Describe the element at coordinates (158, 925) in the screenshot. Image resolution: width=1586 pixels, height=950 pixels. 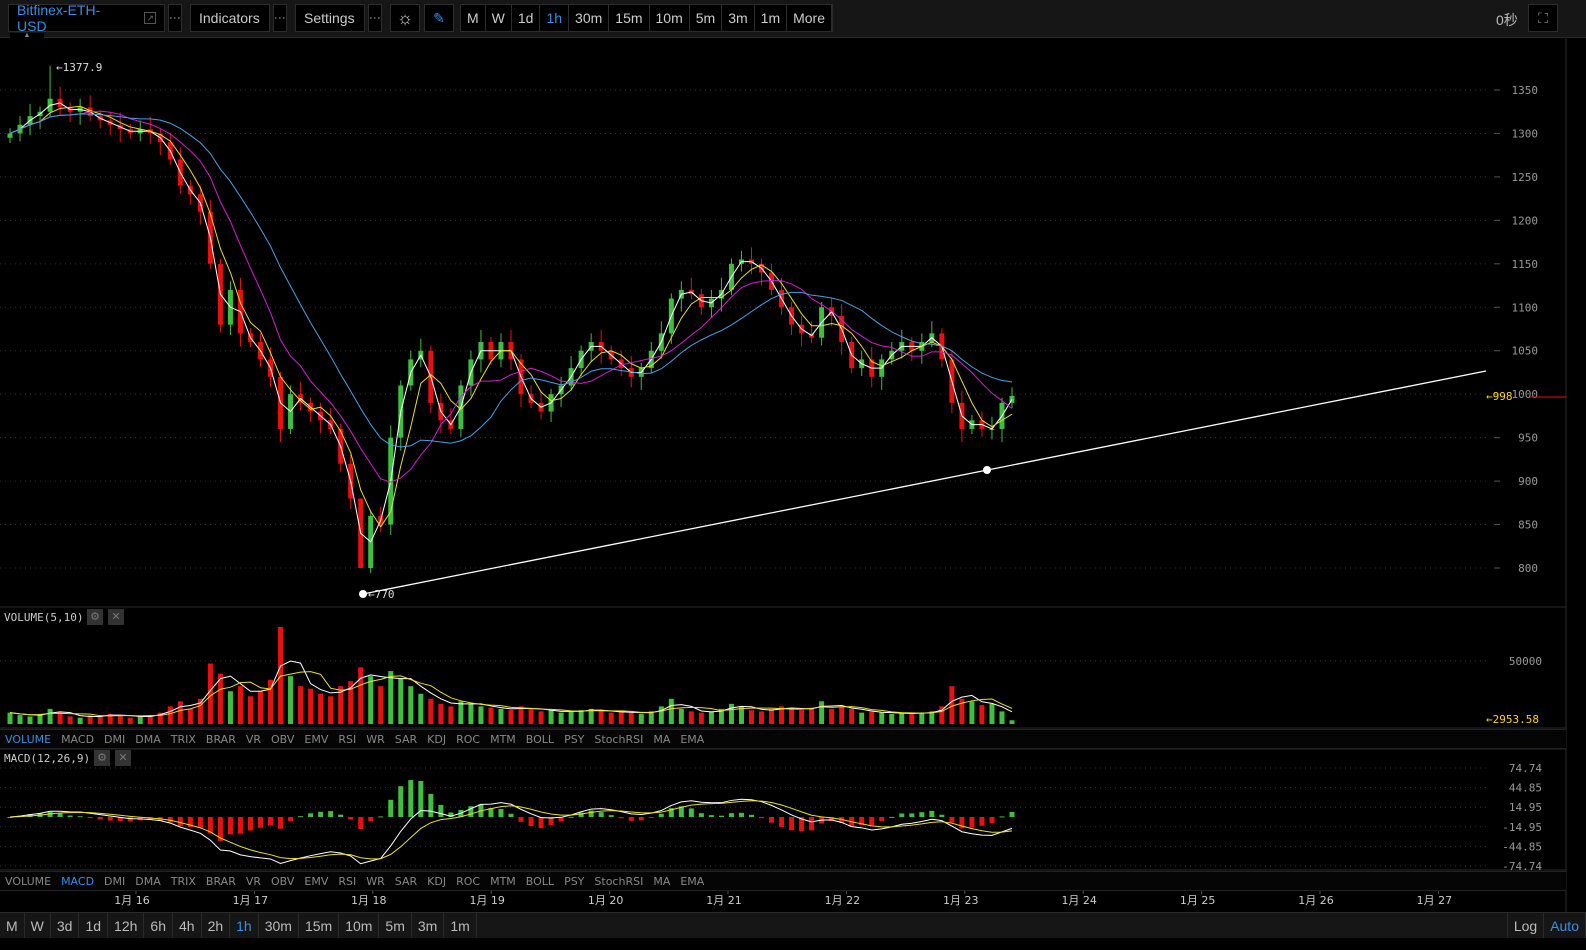
I see `bottom-period-6h: 6h` at that location.